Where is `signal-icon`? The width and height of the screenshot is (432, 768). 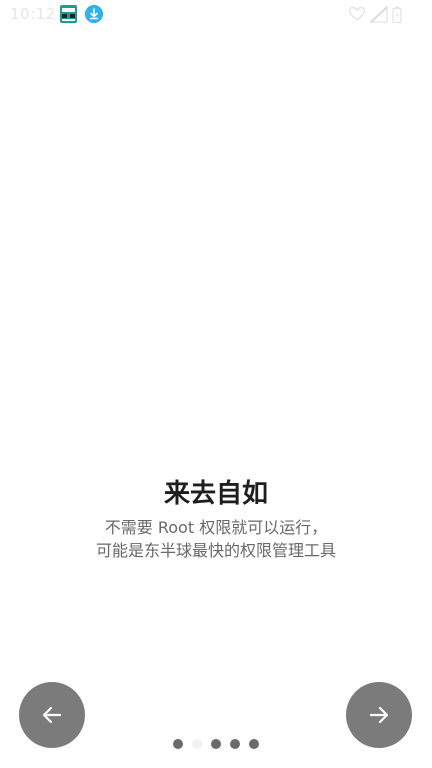
signal-icon is located at coordinates (379, 14).